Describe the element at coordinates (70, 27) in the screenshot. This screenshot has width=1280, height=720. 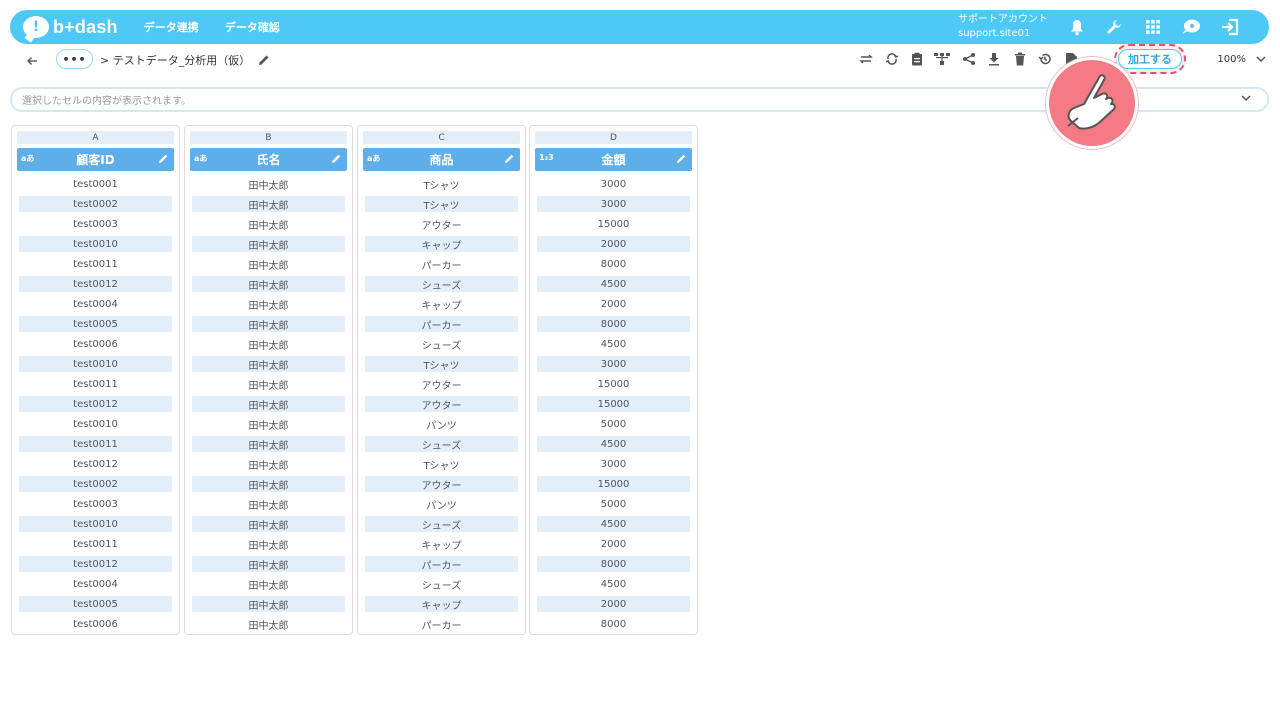
I see `logo: ! b+dash` at that location.